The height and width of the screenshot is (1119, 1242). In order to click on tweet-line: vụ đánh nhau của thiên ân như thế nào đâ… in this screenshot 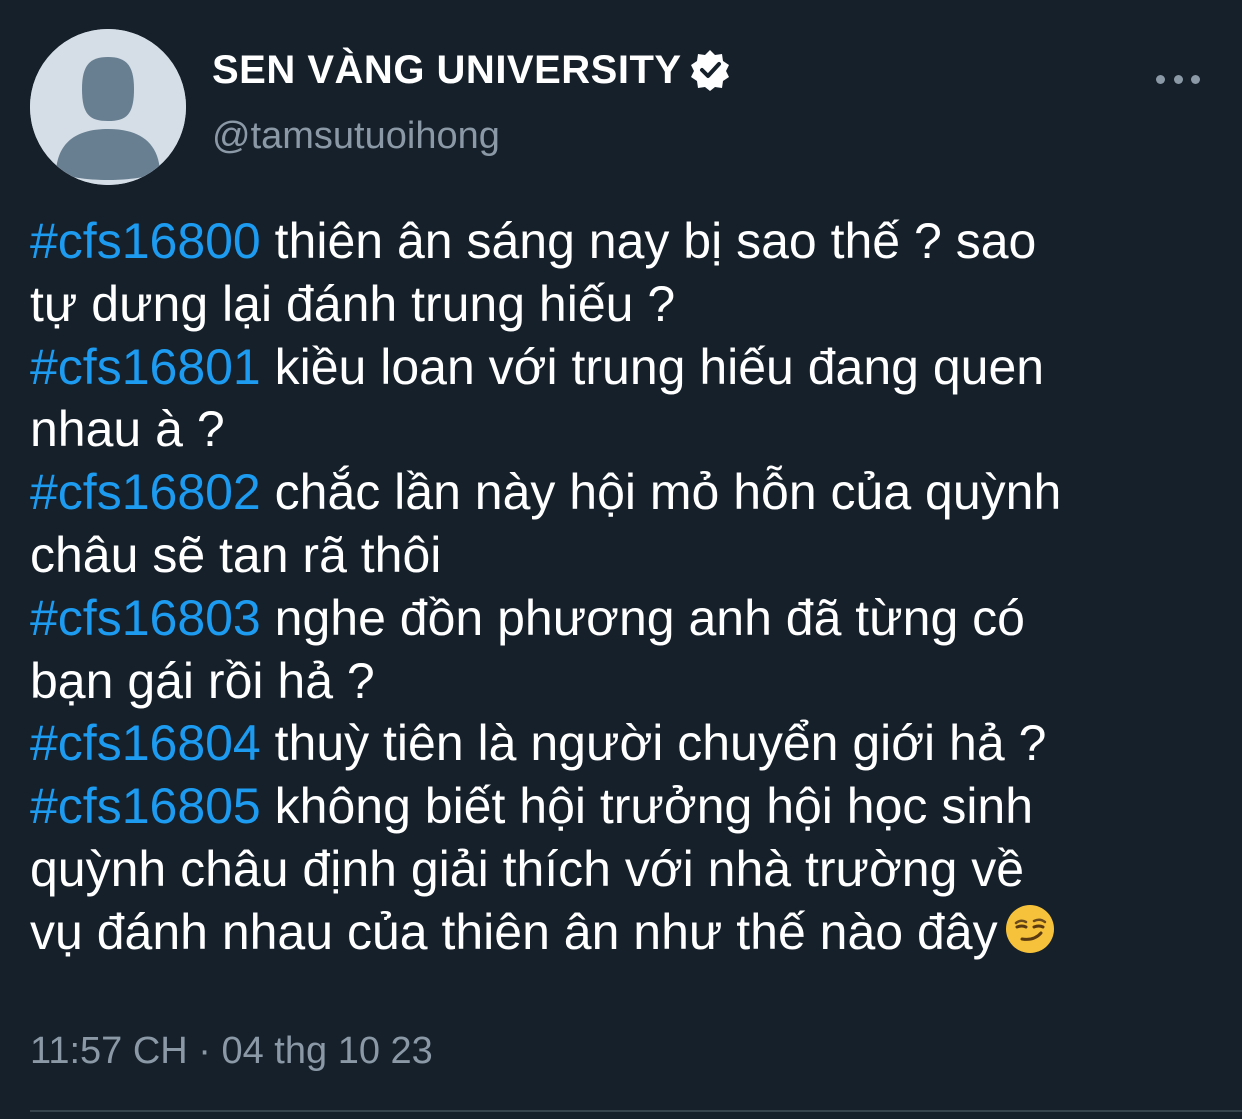, I will do `click(627, 932)`.